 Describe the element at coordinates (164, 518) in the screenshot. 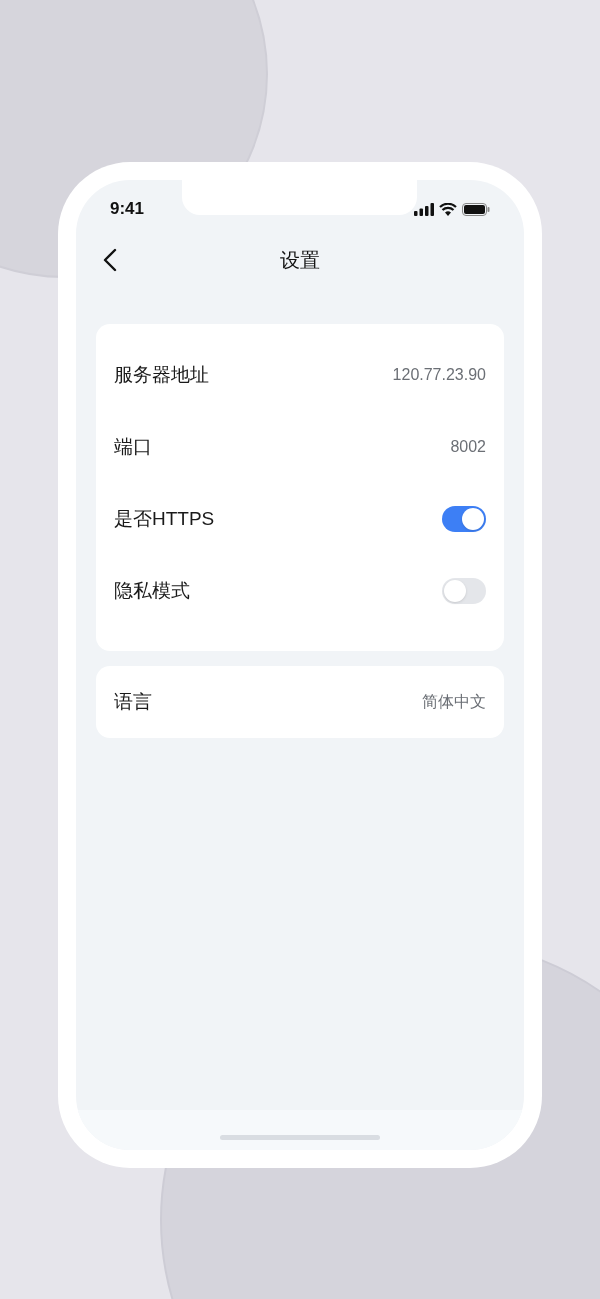

I see `setting-label: 是否HTTPS` at that location.